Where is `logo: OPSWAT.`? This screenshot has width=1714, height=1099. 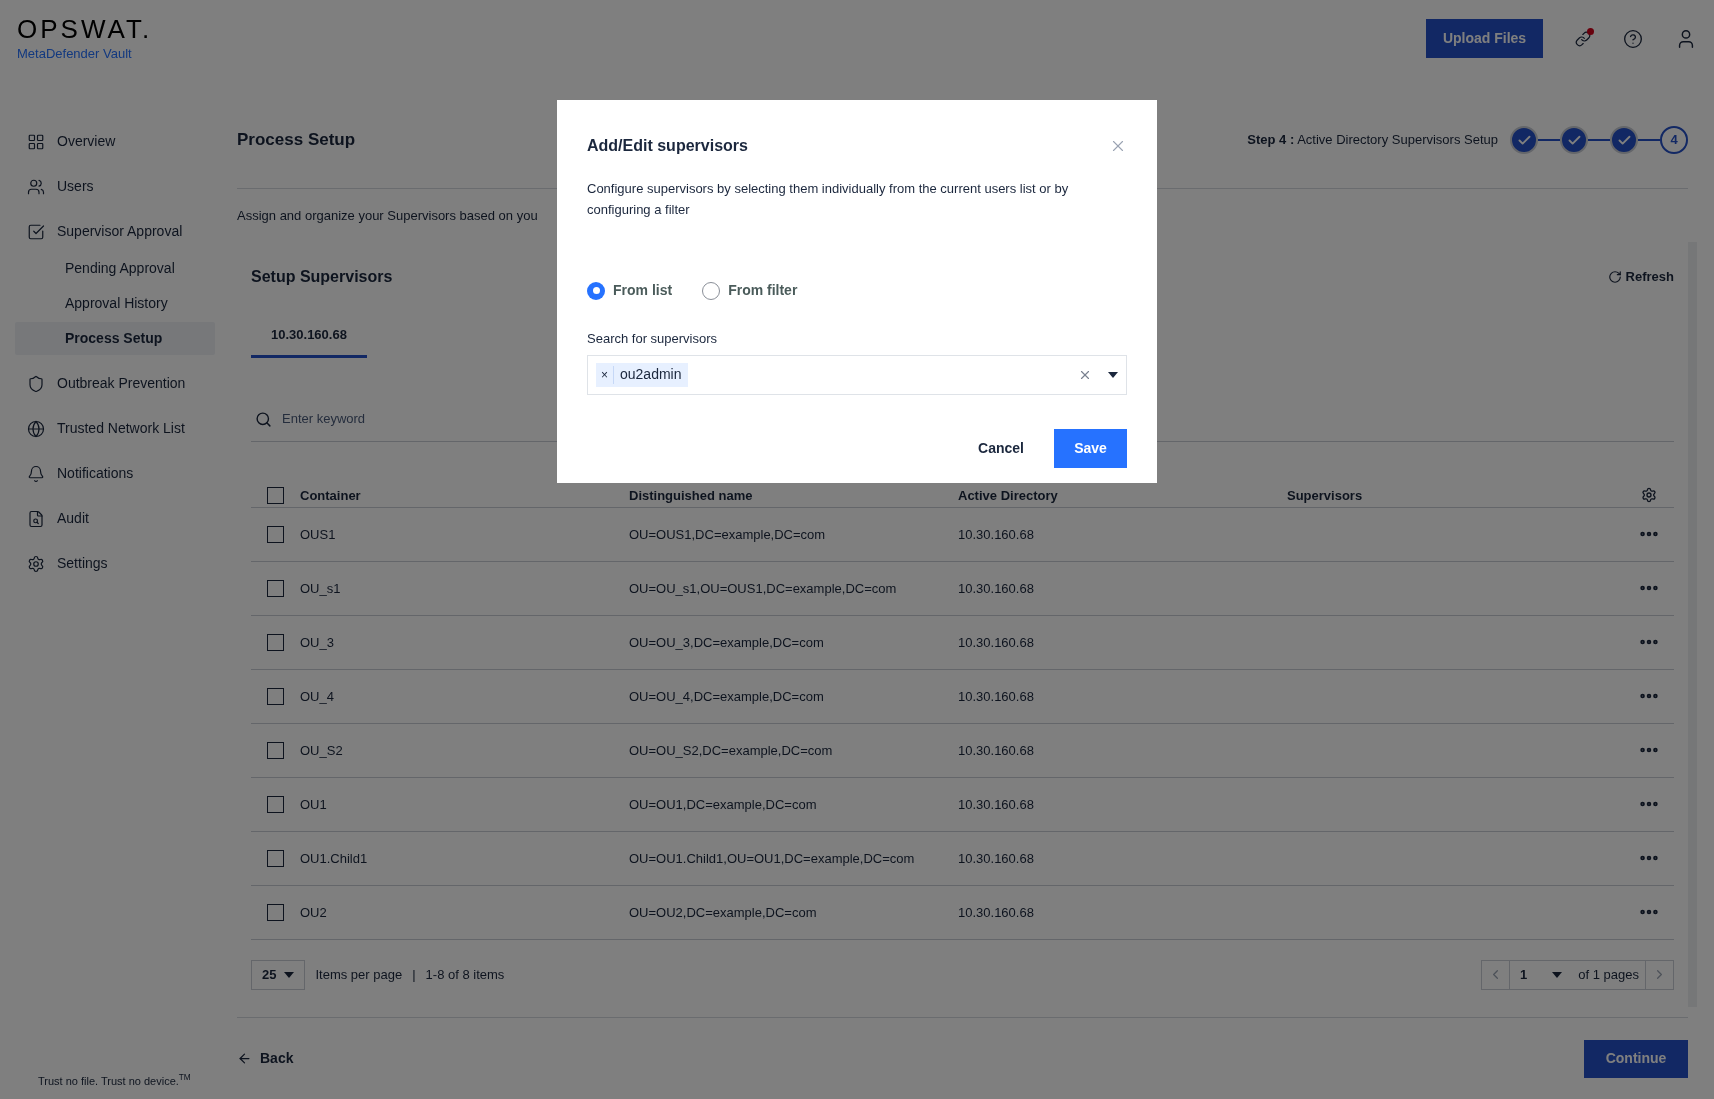
logo: OPSWAT. is located at coordinates (85, 29).